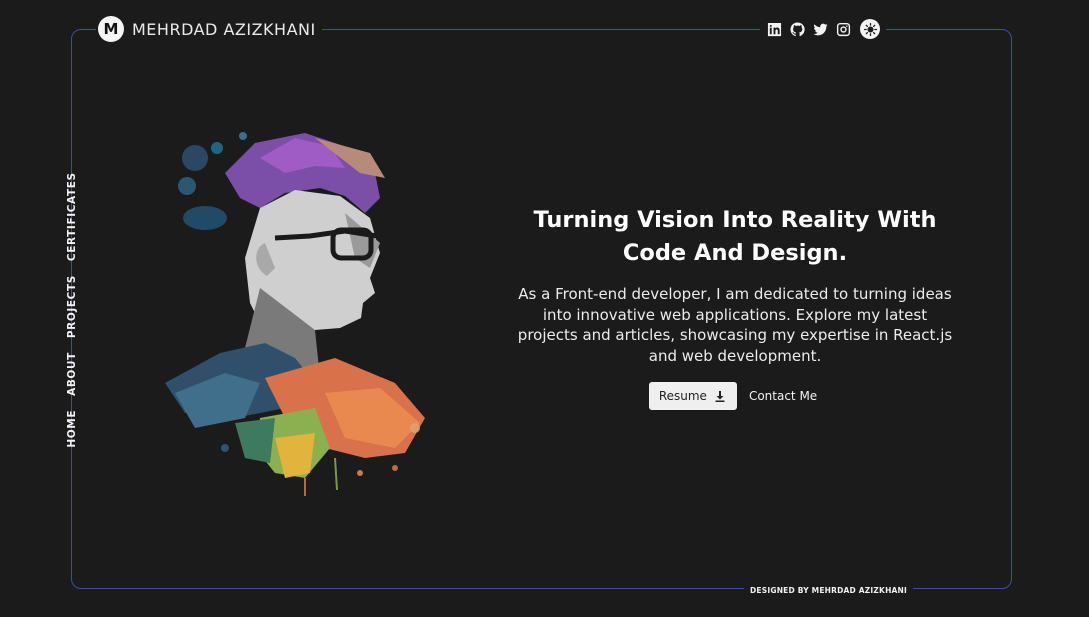 The height and width of the screenshot is (617, 1089). What do you see at coordinates (735, 355) in the screenshot?
I see `hero-description-line: and web development.` at bounding box center [735, 355].